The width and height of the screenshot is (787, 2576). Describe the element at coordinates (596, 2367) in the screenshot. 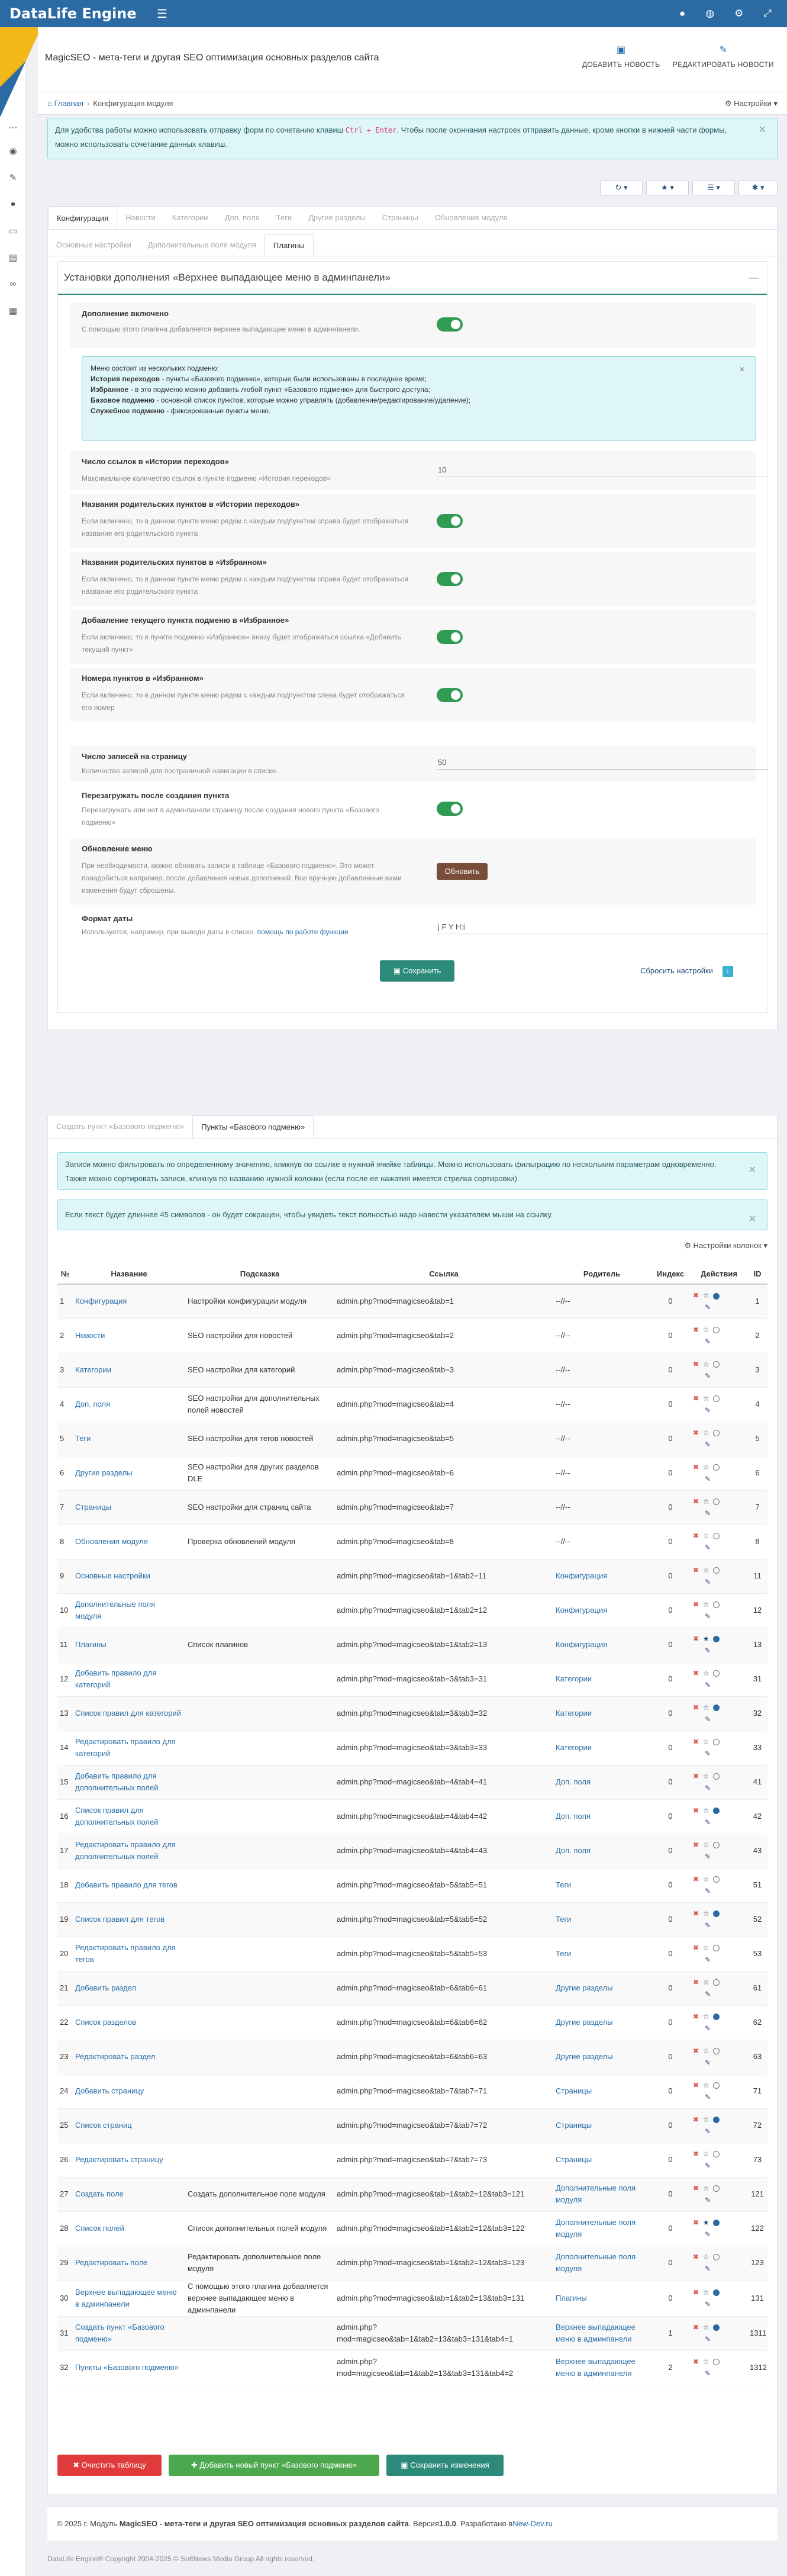

I see `row-parent-link: Верхнее выпадающее меню в админпанели` at that location.